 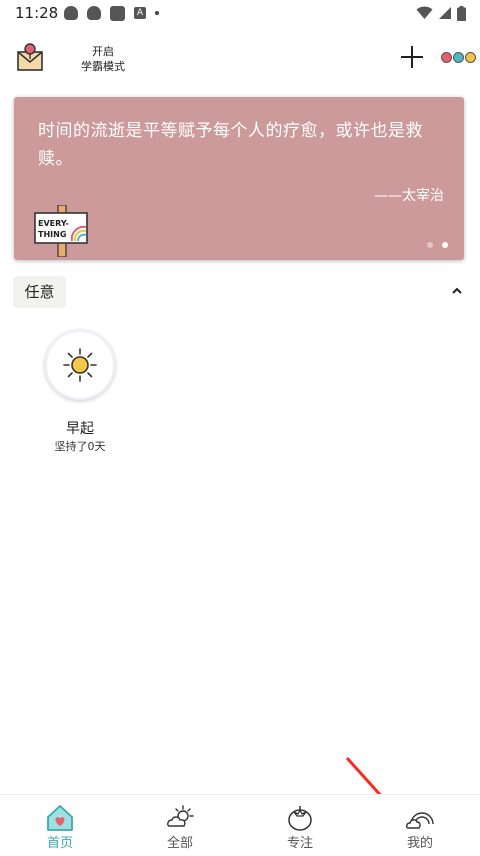 I want to click on sun-icon, so click(x=80, y=365).